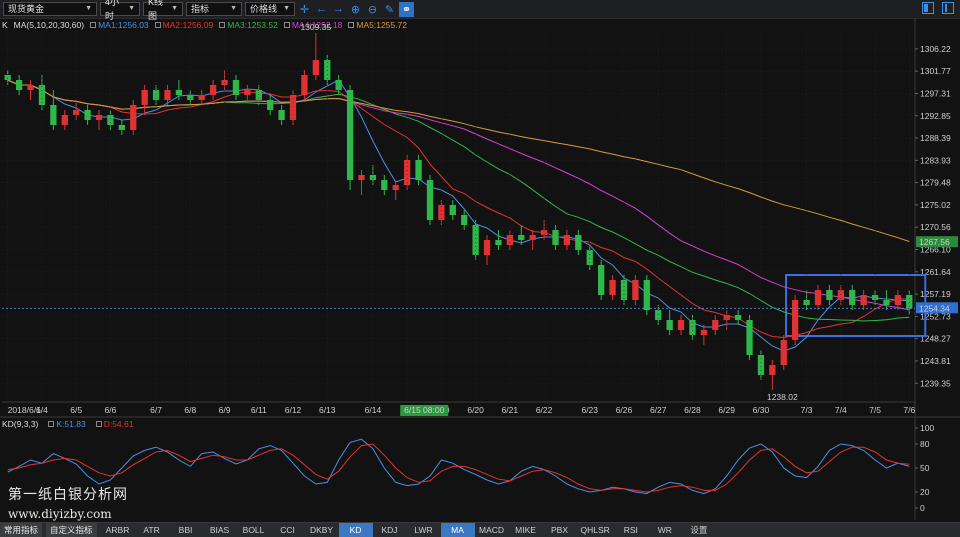  What do you see at coordinates (322, 530) in the screenshot?
I see `tab-dkby: DKBY` at bounding box center [322, 530].